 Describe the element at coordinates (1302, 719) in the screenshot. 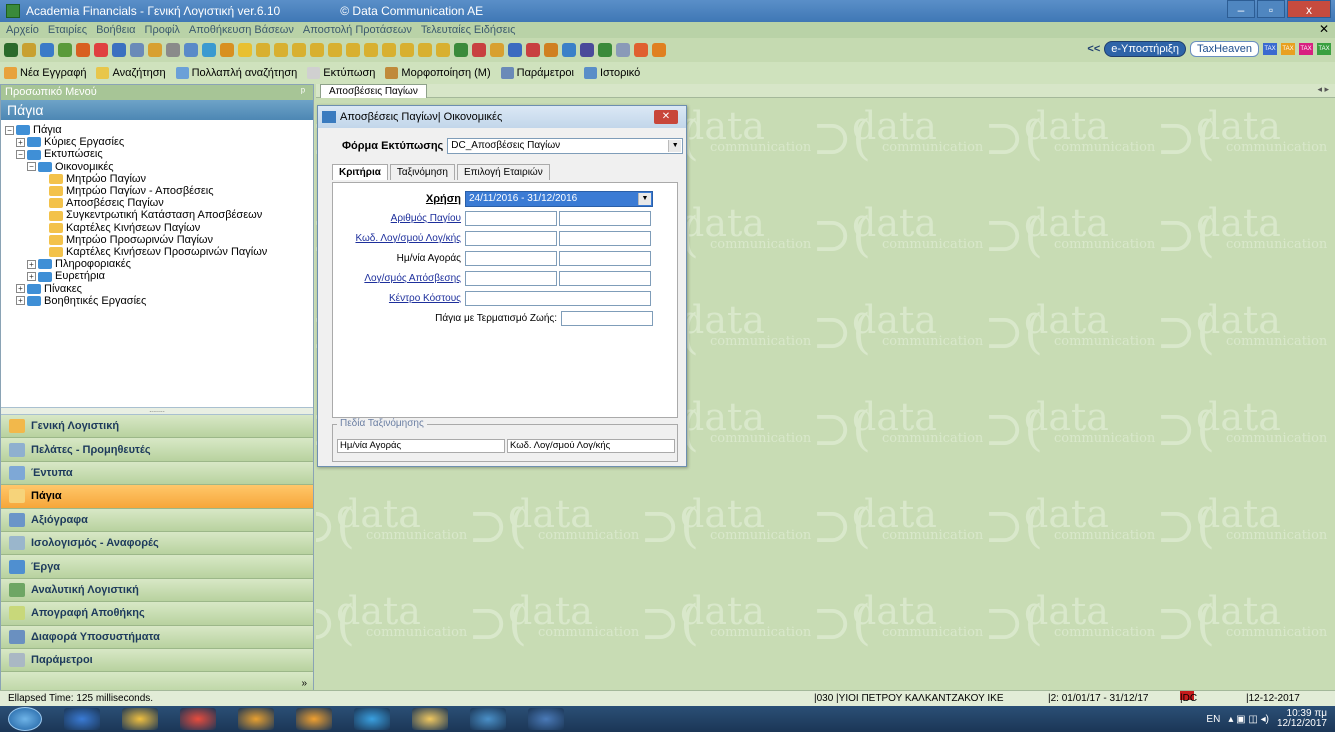

I see `clock: 10:39 πμ 12/12/2017` at that location.